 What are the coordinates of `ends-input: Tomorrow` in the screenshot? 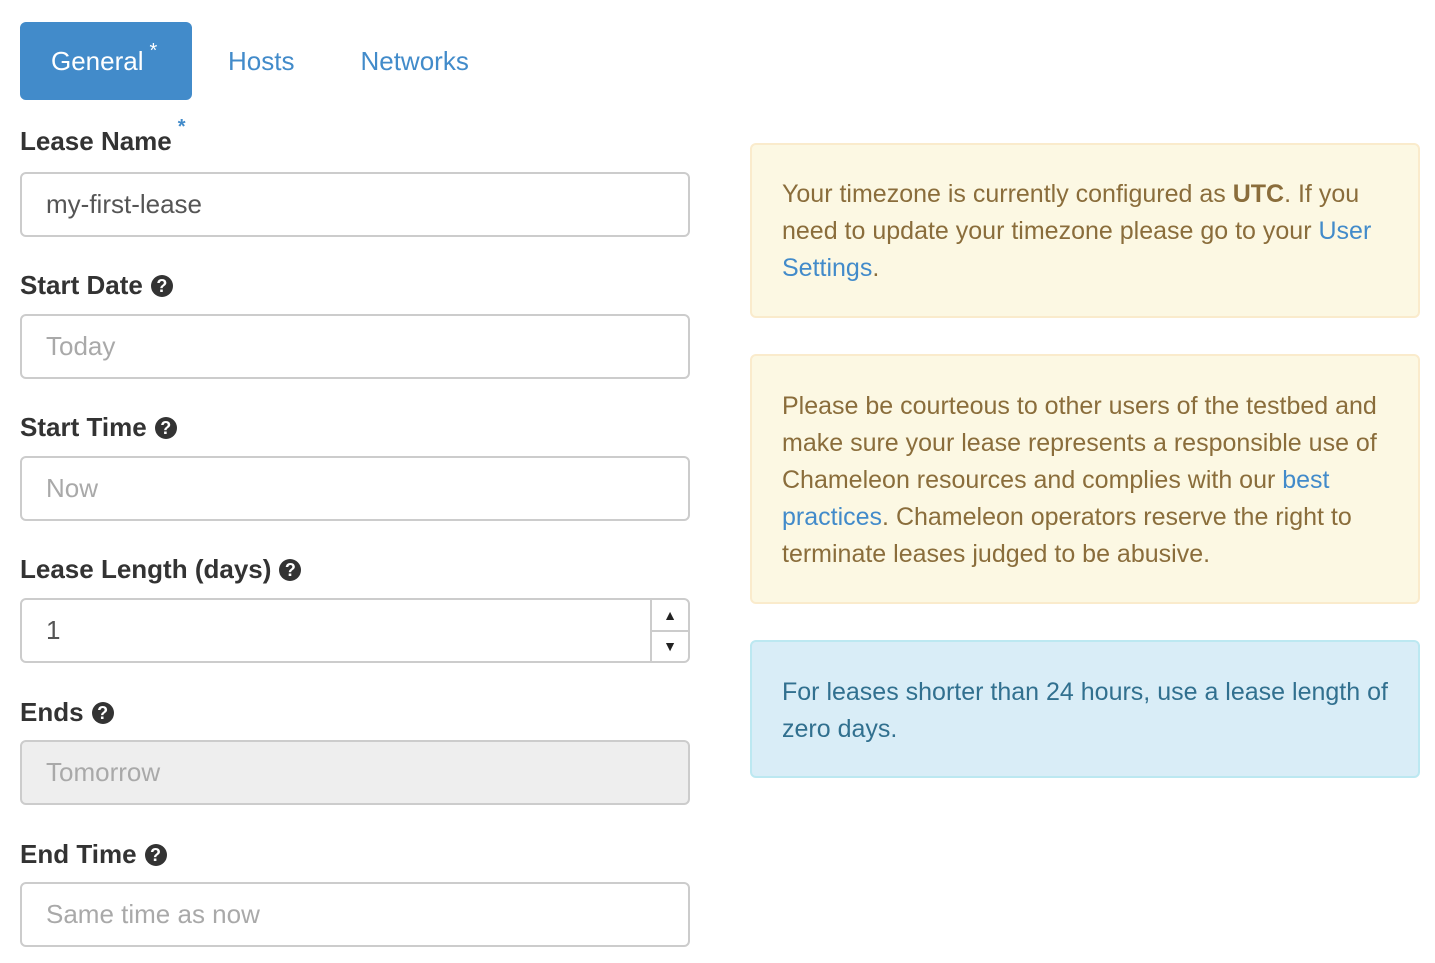 It's located at (355, 772).